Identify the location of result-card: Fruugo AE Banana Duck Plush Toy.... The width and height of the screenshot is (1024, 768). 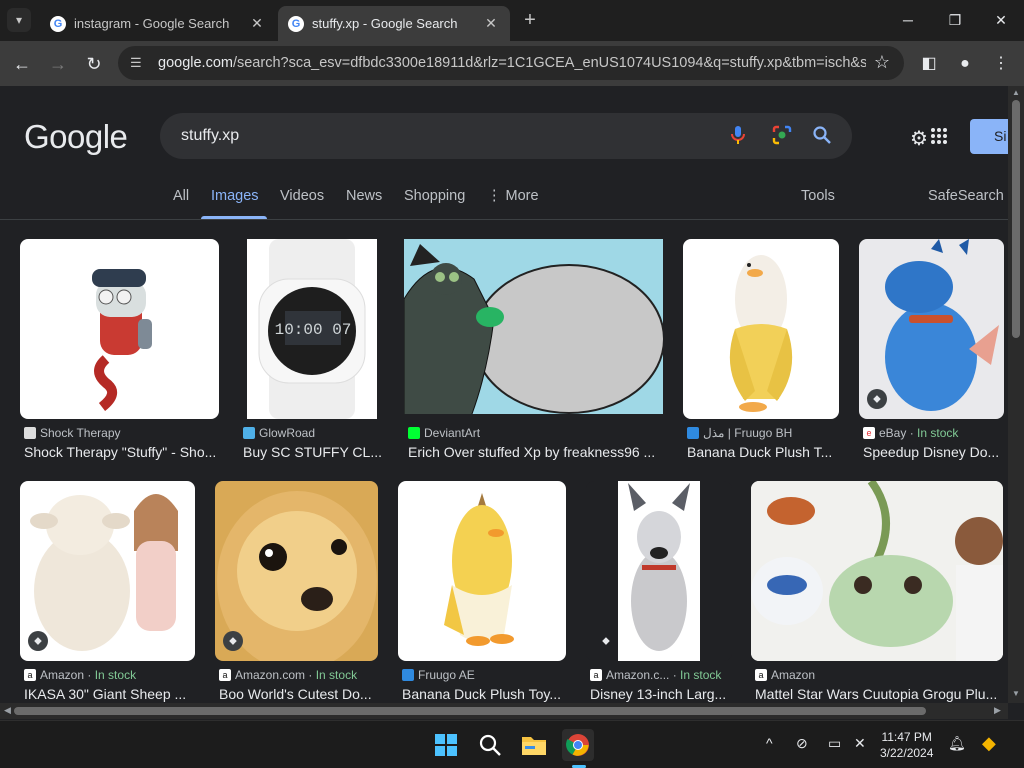
(485, 592).